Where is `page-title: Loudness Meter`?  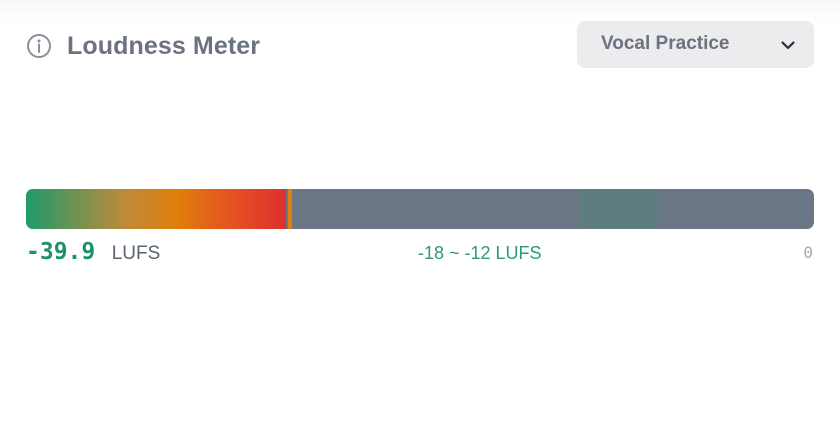
page-title: Loudness Meter is located at coordinates (164, 46).